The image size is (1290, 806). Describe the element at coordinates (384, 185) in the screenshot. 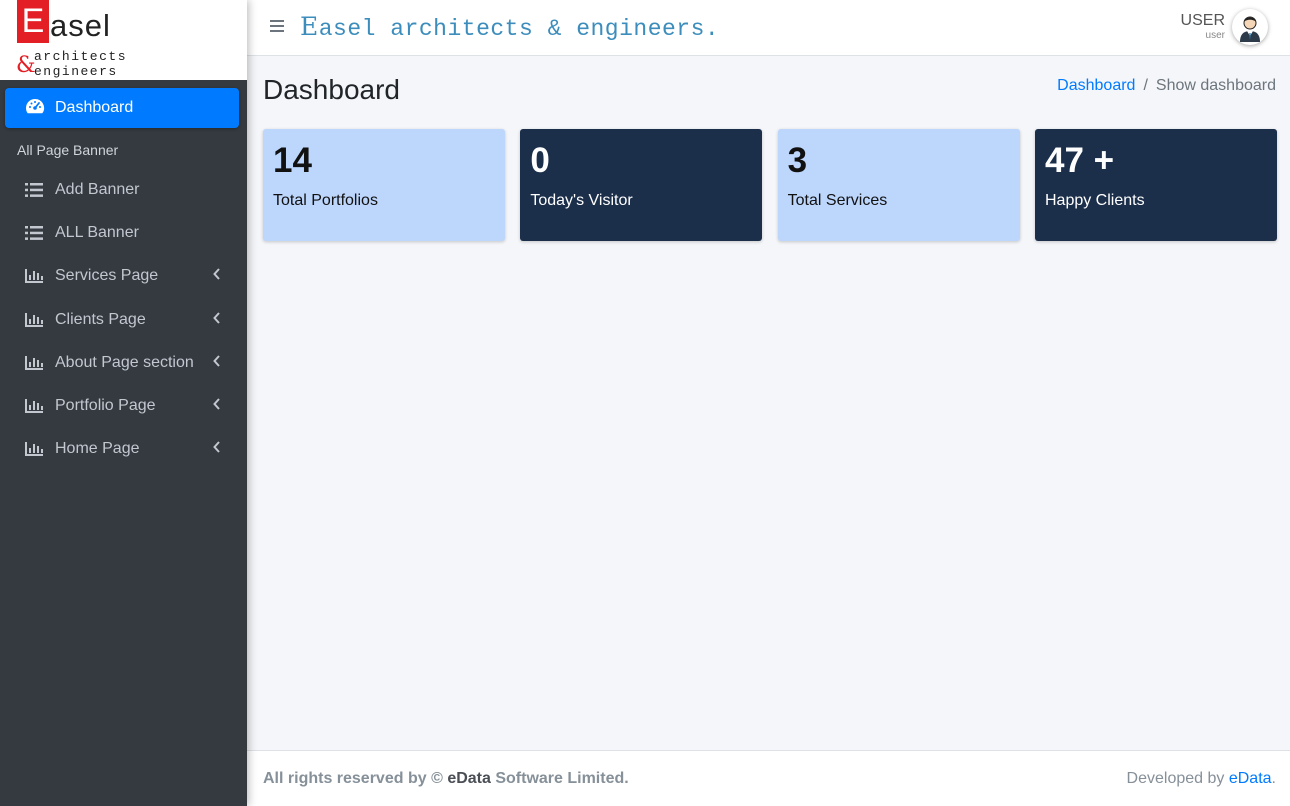

I see `stat-card-total-portfolios: 14 Total Portfolios` at that location.